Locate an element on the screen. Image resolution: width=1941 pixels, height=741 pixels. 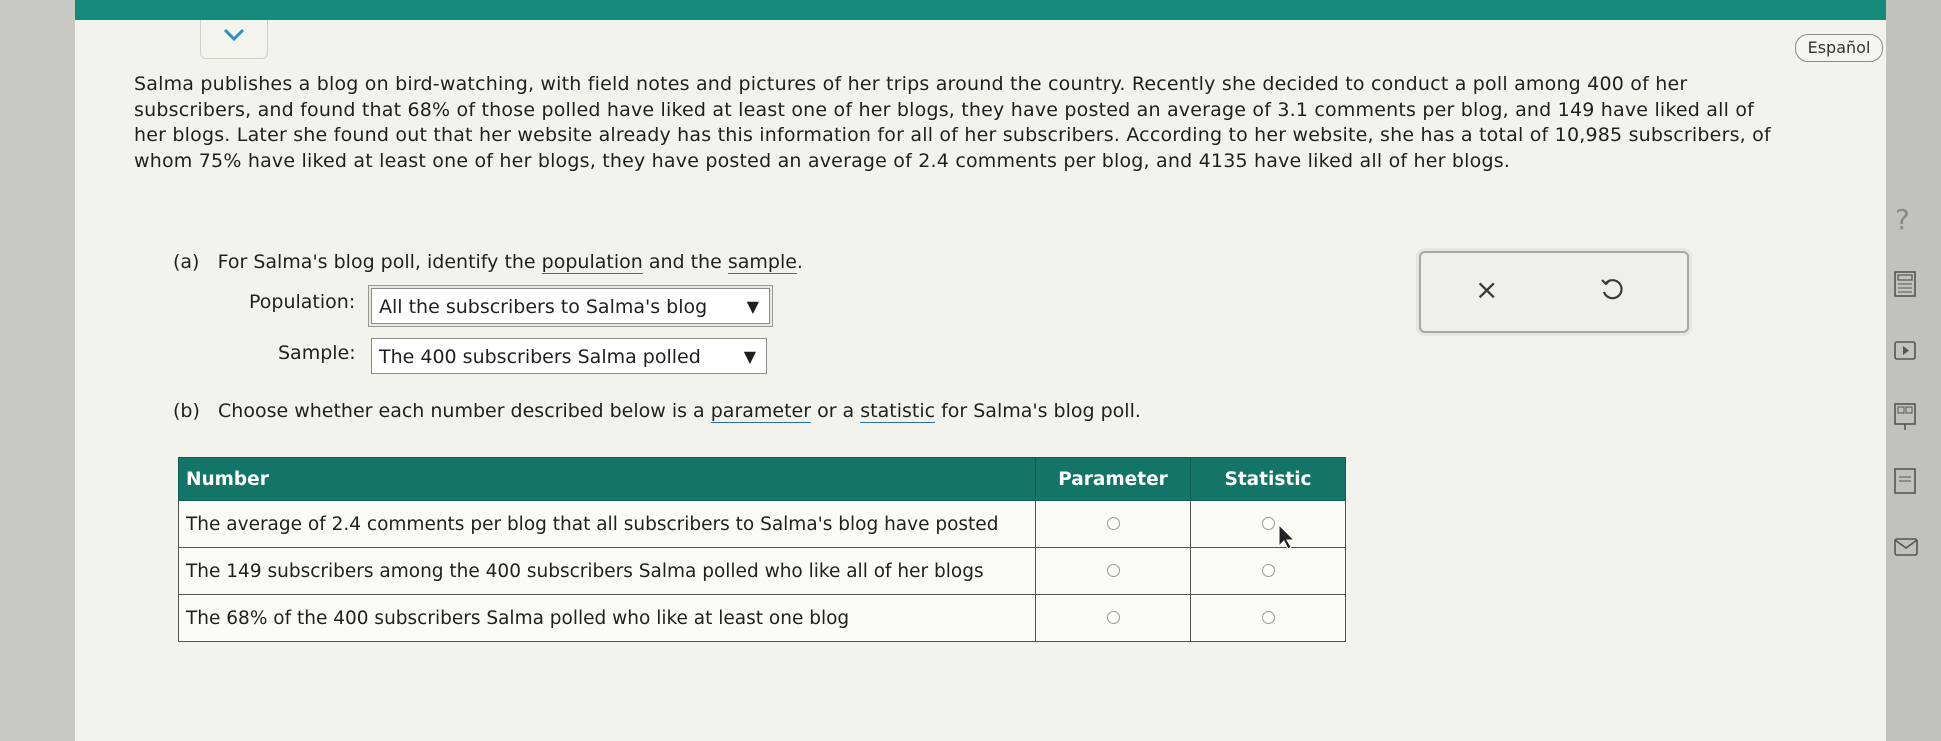
part-b-suffix: for Salma's blog poll. is located at coordinates (1038, 411).